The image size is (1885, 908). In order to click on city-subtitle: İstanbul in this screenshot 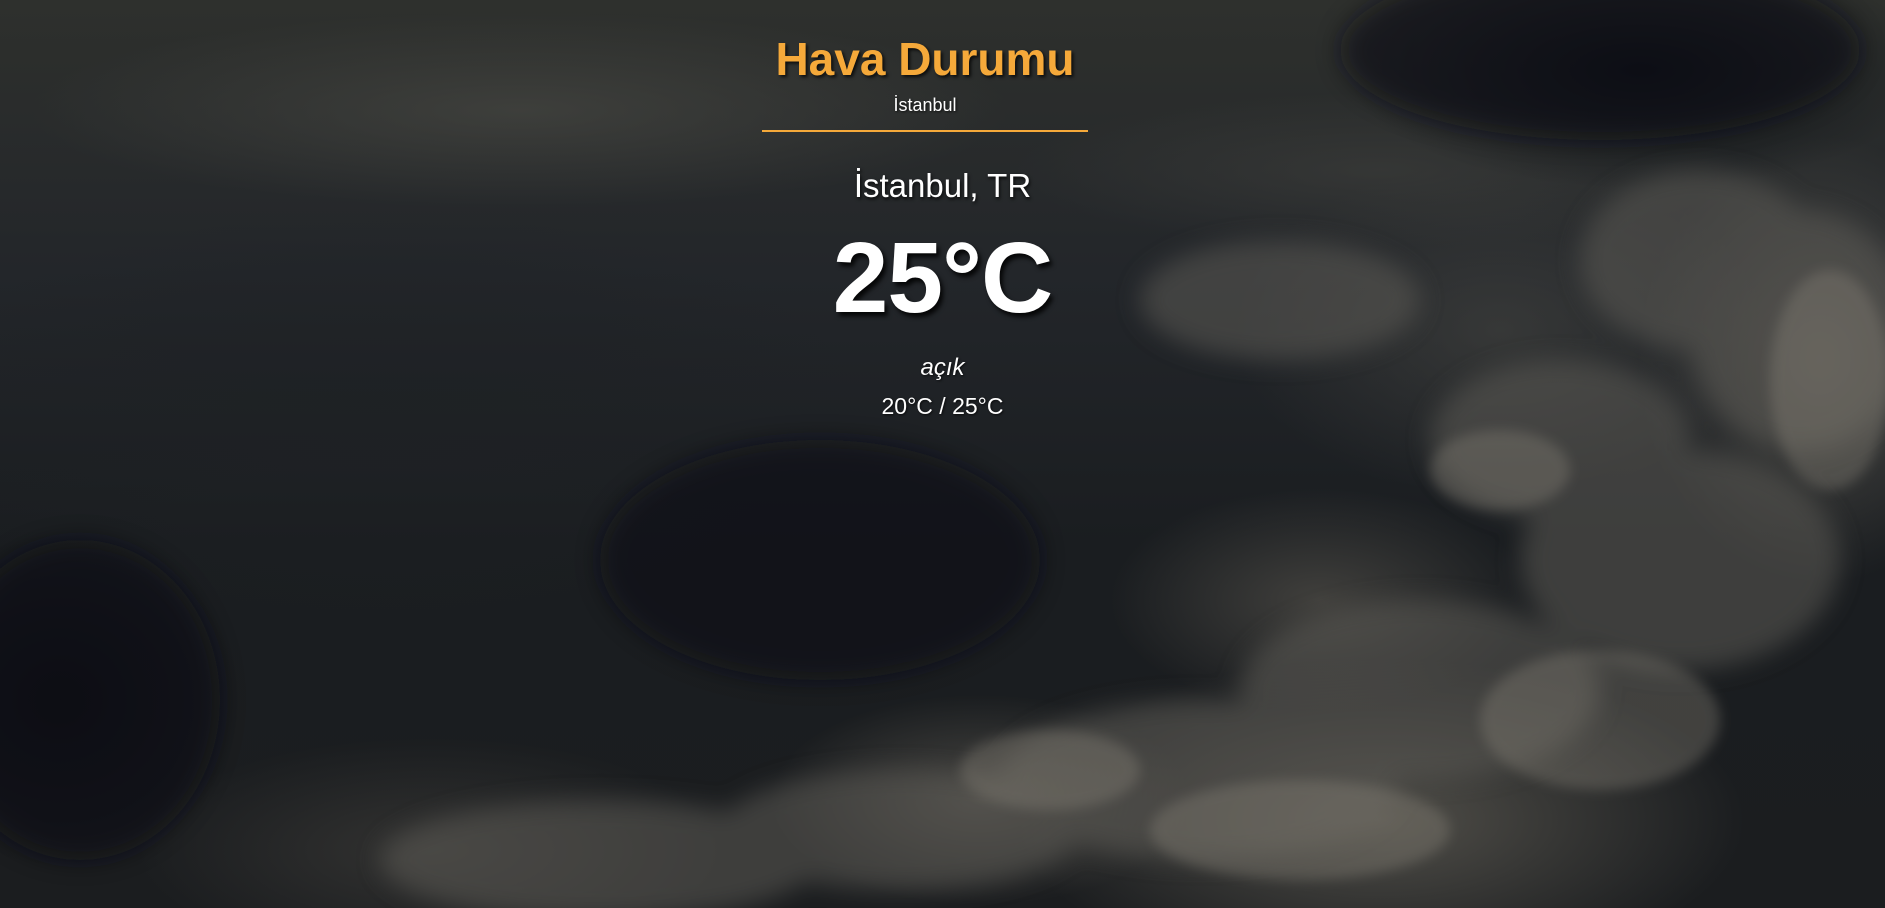, I will do `click(925, 105)`.